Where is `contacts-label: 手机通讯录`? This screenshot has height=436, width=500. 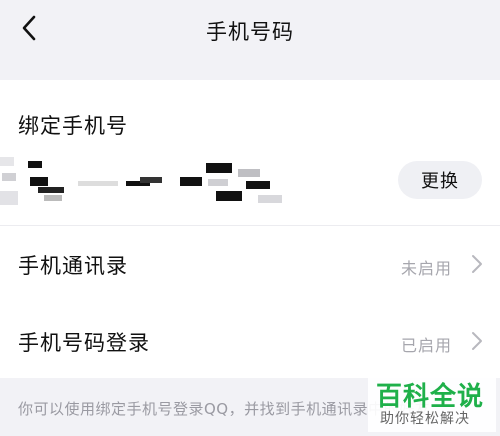 contacts-label: 手机通讯录 is located at coordinates (73, 266).